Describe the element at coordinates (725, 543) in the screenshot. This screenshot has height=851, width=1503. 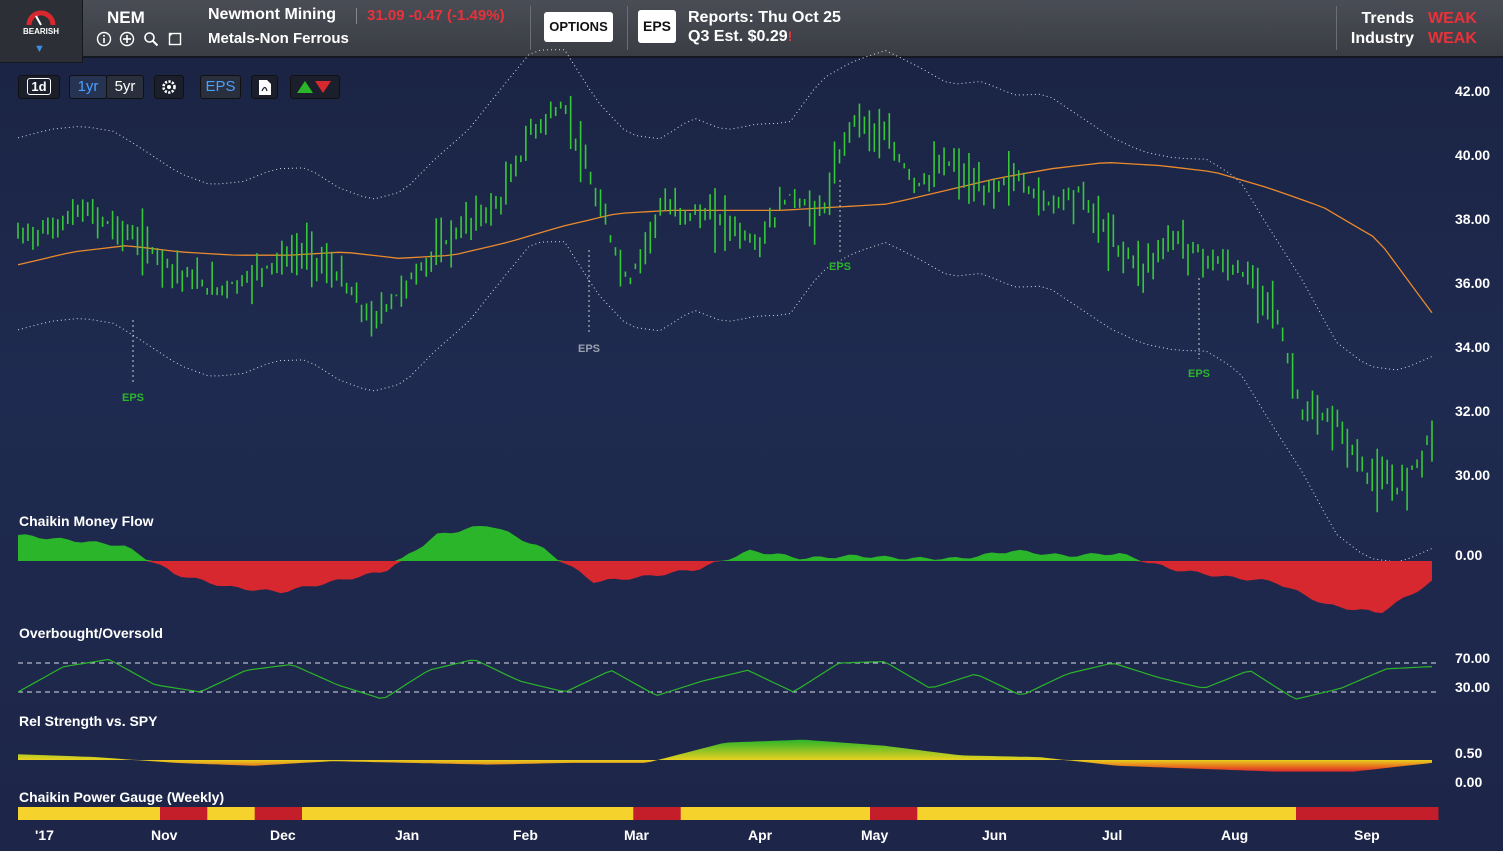
I see `cmf-positive-area` at that location.